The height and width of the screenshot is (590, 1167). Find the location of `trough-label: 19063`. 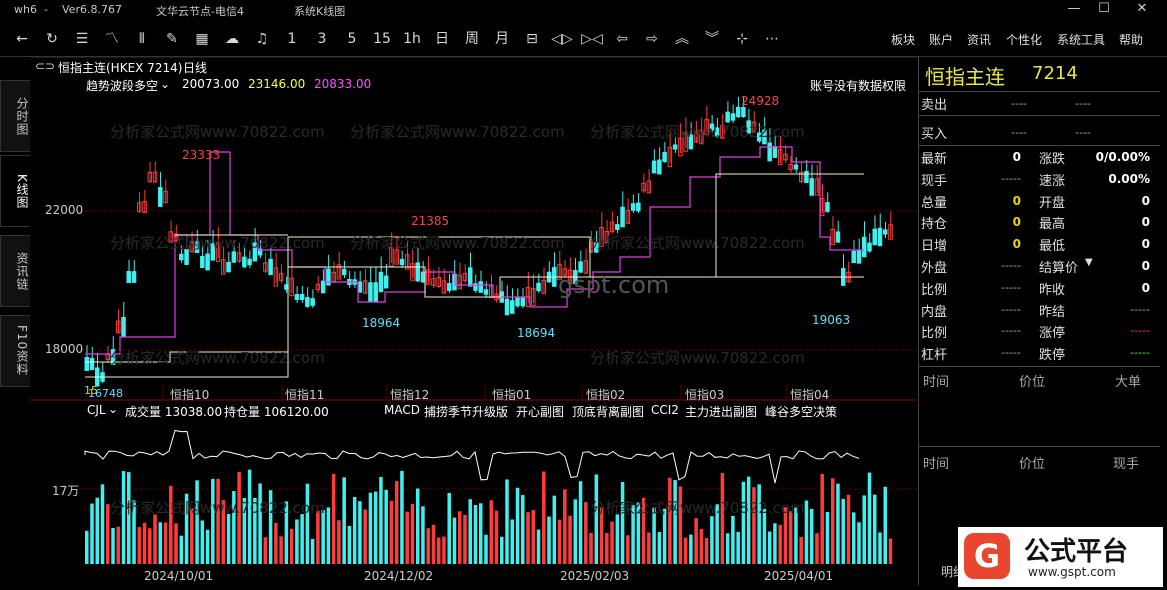

trough-label: 19063 is located at coordinates (831, 320).